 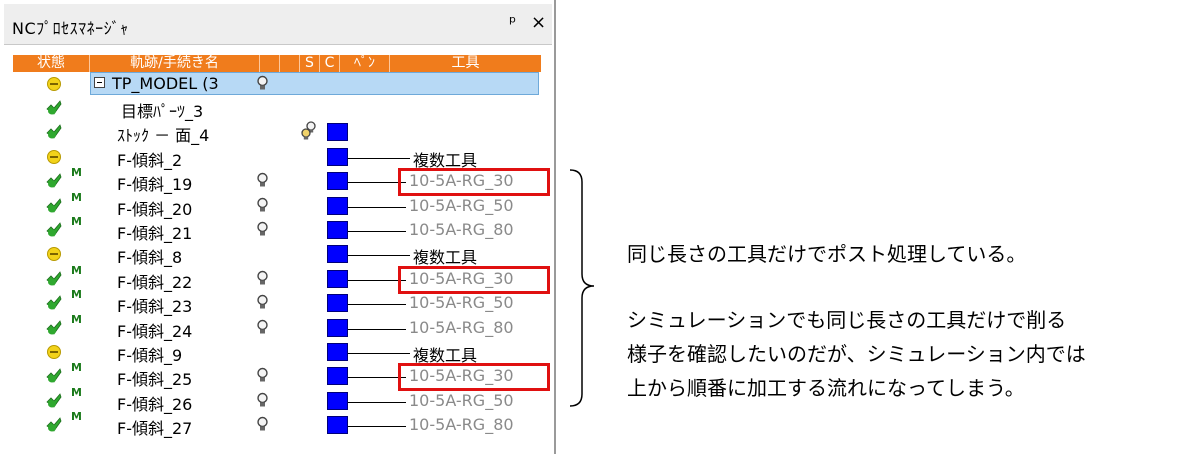 I want to click on toolpath-name: F-傾斜_25, so click(x=155, y=379).